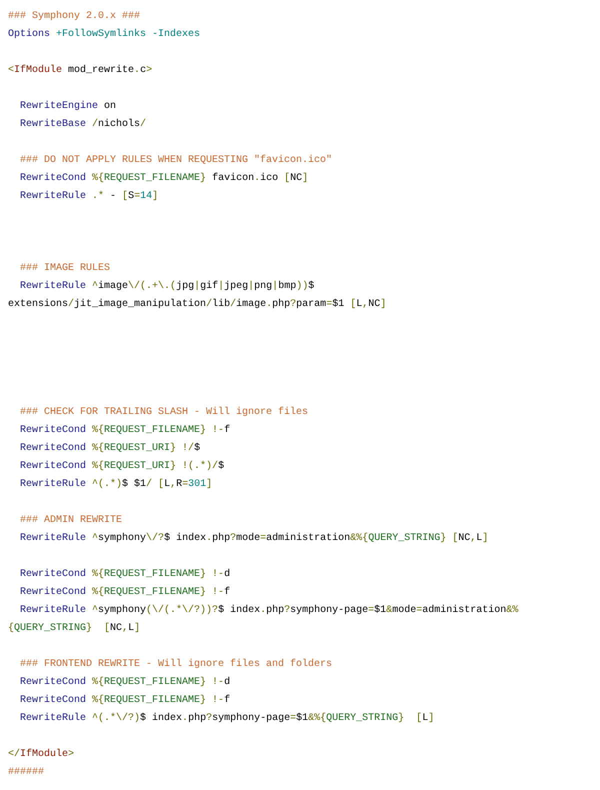 Image resolution: width=600 pixels, height=790 pixels. I want to click on code-line: ### ADMIN REWRITE, so click(70, 521).